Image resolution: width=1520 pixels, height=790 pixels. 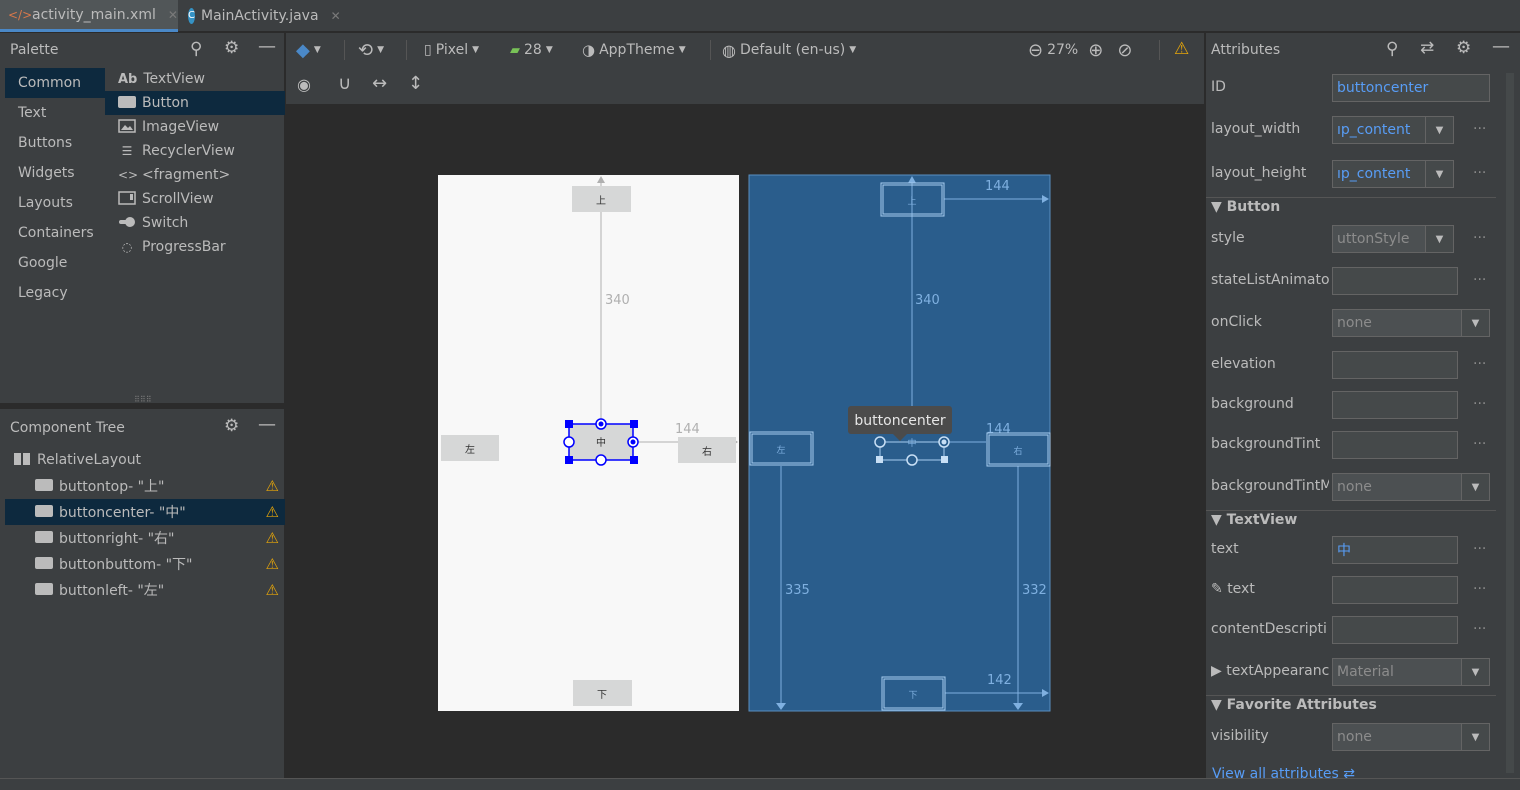 What do you see at coordinates (1294, 707) in the screenshot?
I see `section-favorite-header: ▼ Favorite Attributes` at bounding box center [1294, 707].